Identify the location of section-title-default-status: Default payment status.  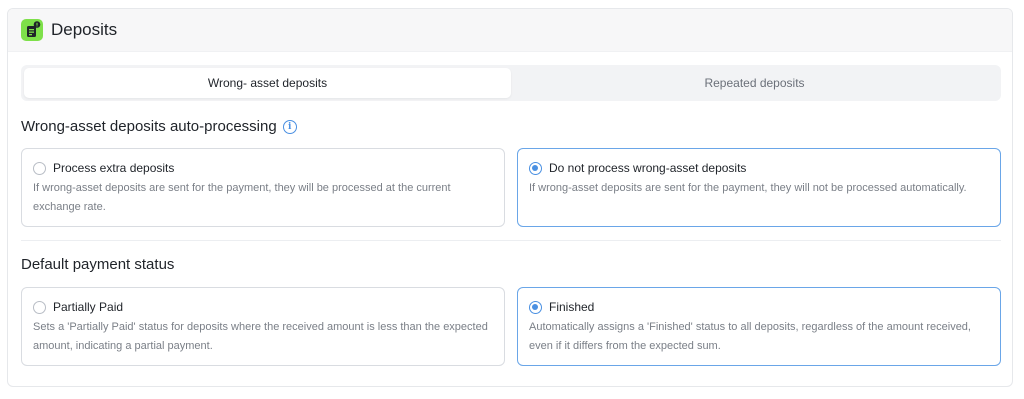
(97, 264).